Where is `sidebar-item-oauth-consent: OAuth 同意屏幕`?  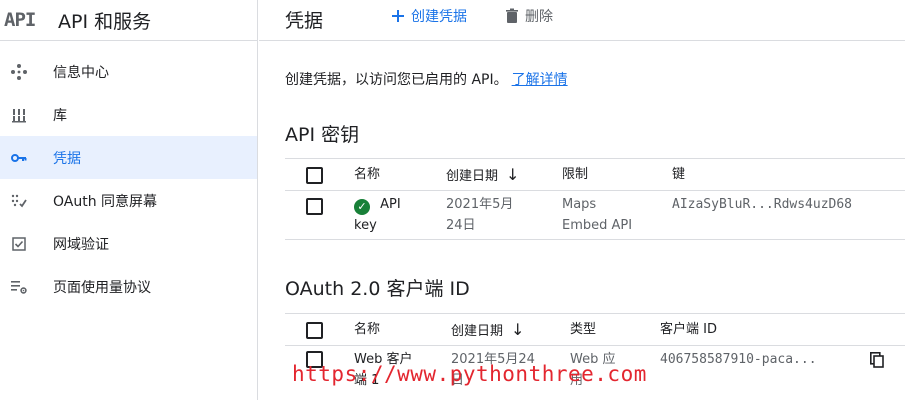 sidebar-item-oauth-consent: OAuth 同意屏幕 is located at coordinates (128, 200).